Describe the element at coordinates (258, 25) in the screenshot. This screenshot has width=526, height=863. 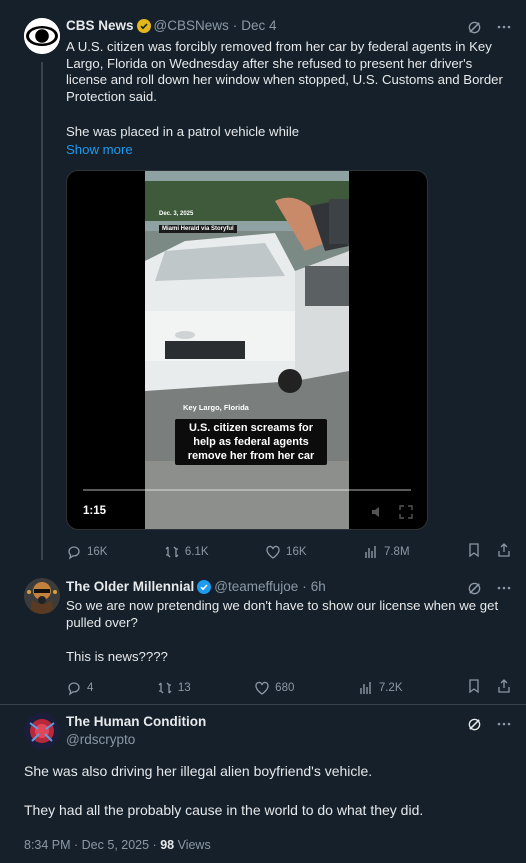
I see `post-date: Dec 4` at that location.